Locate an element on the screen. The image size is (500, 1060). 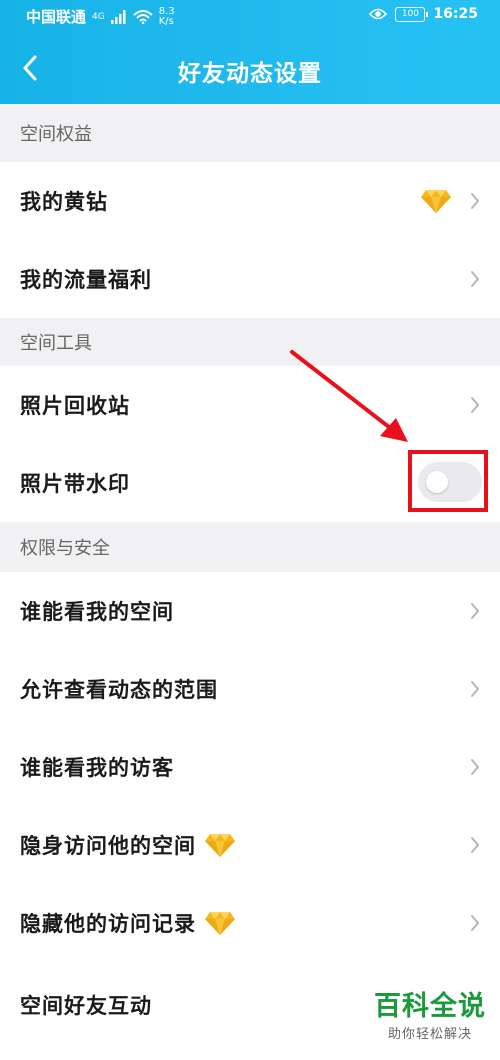
row-label: 我的黄钻 is located at coordinates (64, 202).